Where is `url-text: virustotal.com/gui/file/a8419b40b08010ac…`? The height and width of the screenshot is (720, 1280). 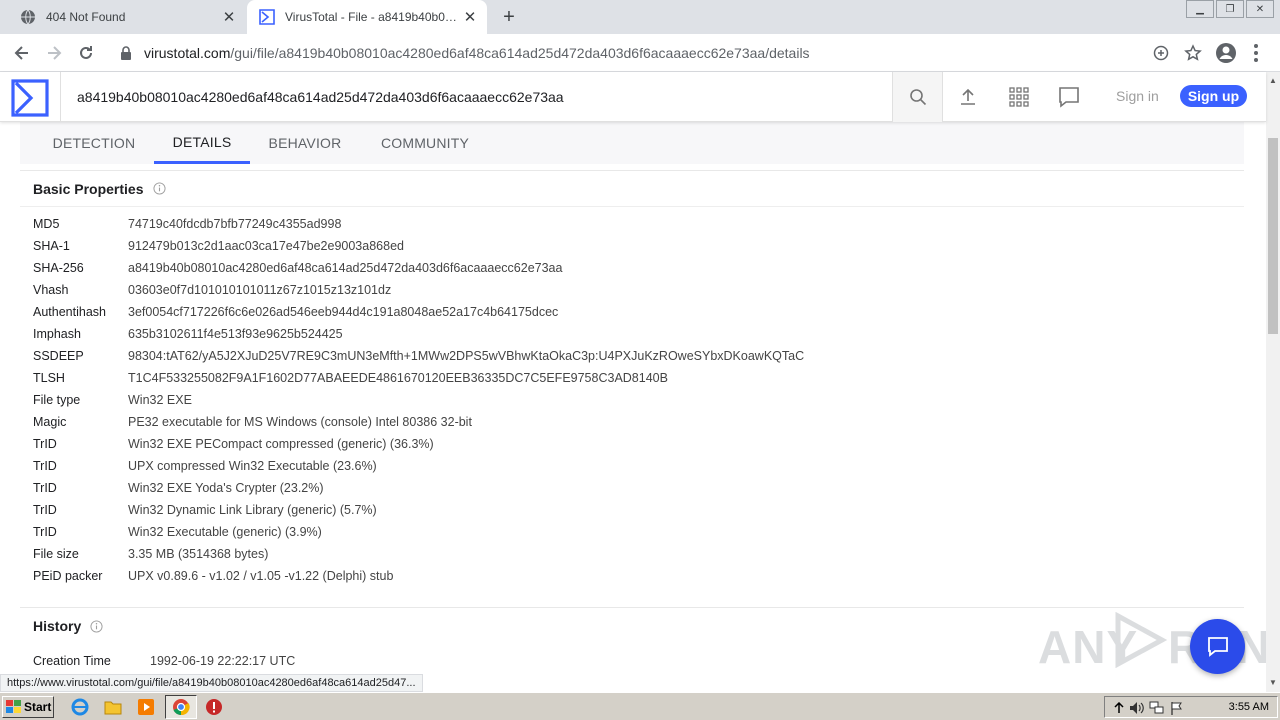
url-text: virustotal.com/gui/file/a8419b40b08010ac… is located at coordinates (477, 53).